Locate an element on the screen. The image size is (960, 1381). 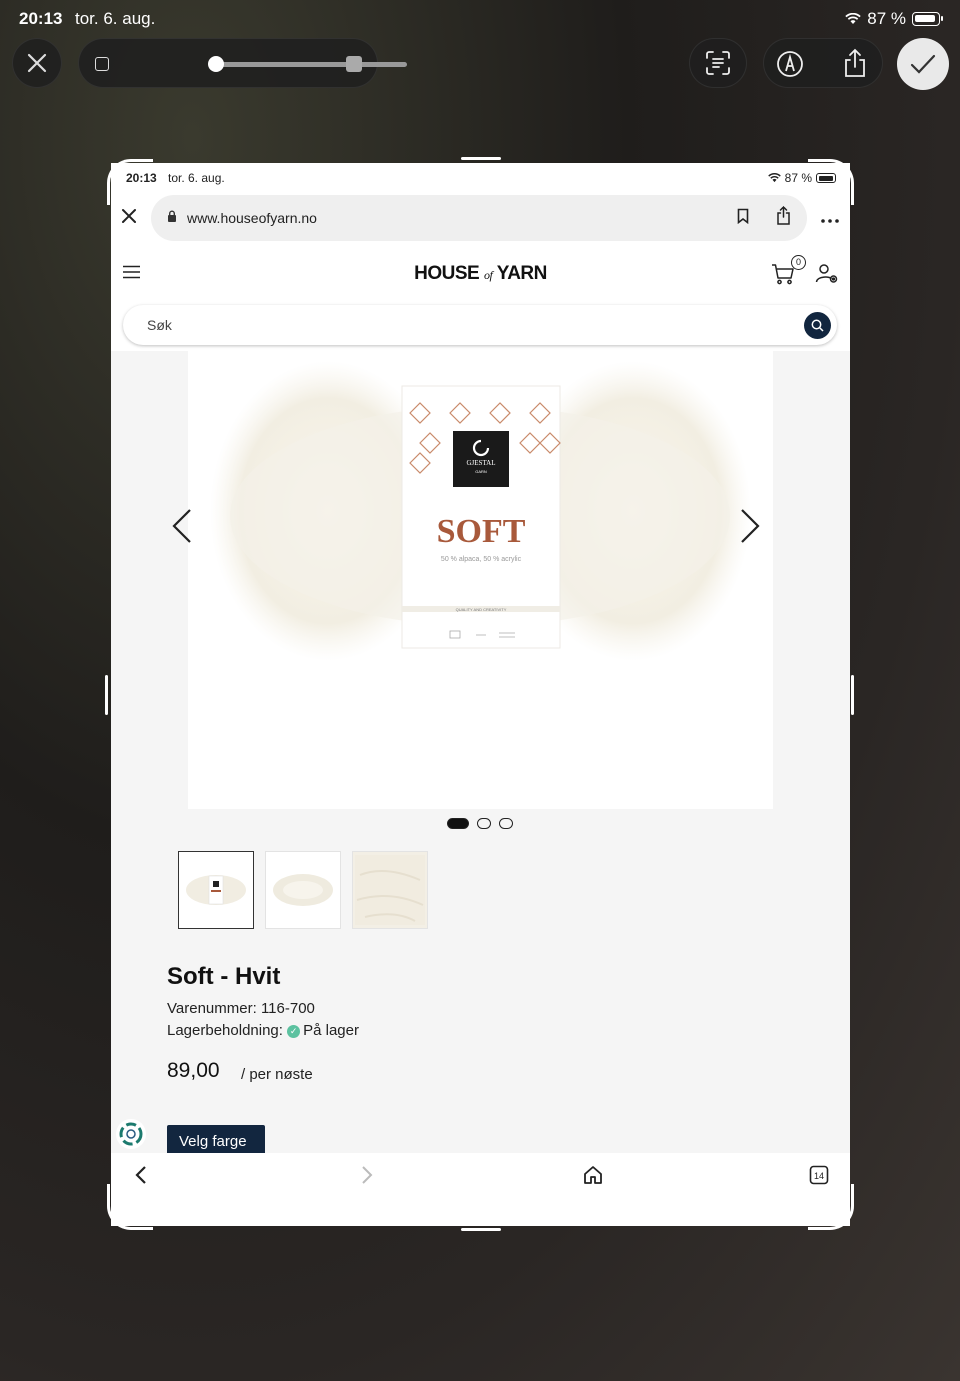
scroll-slider is located at coordinates (242, 63).